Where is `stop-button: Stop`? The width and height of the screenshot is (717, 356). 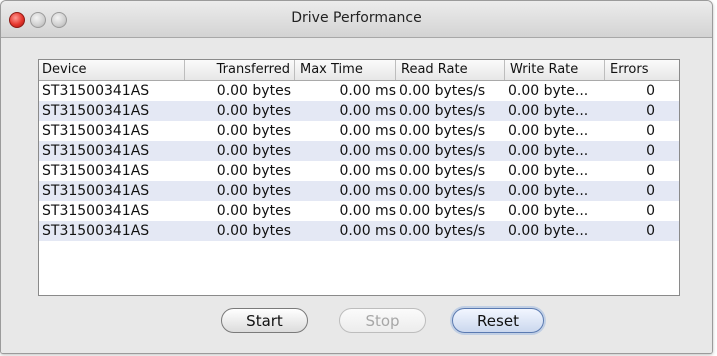 stop-button: Stop is located at coordinates (382, 320).